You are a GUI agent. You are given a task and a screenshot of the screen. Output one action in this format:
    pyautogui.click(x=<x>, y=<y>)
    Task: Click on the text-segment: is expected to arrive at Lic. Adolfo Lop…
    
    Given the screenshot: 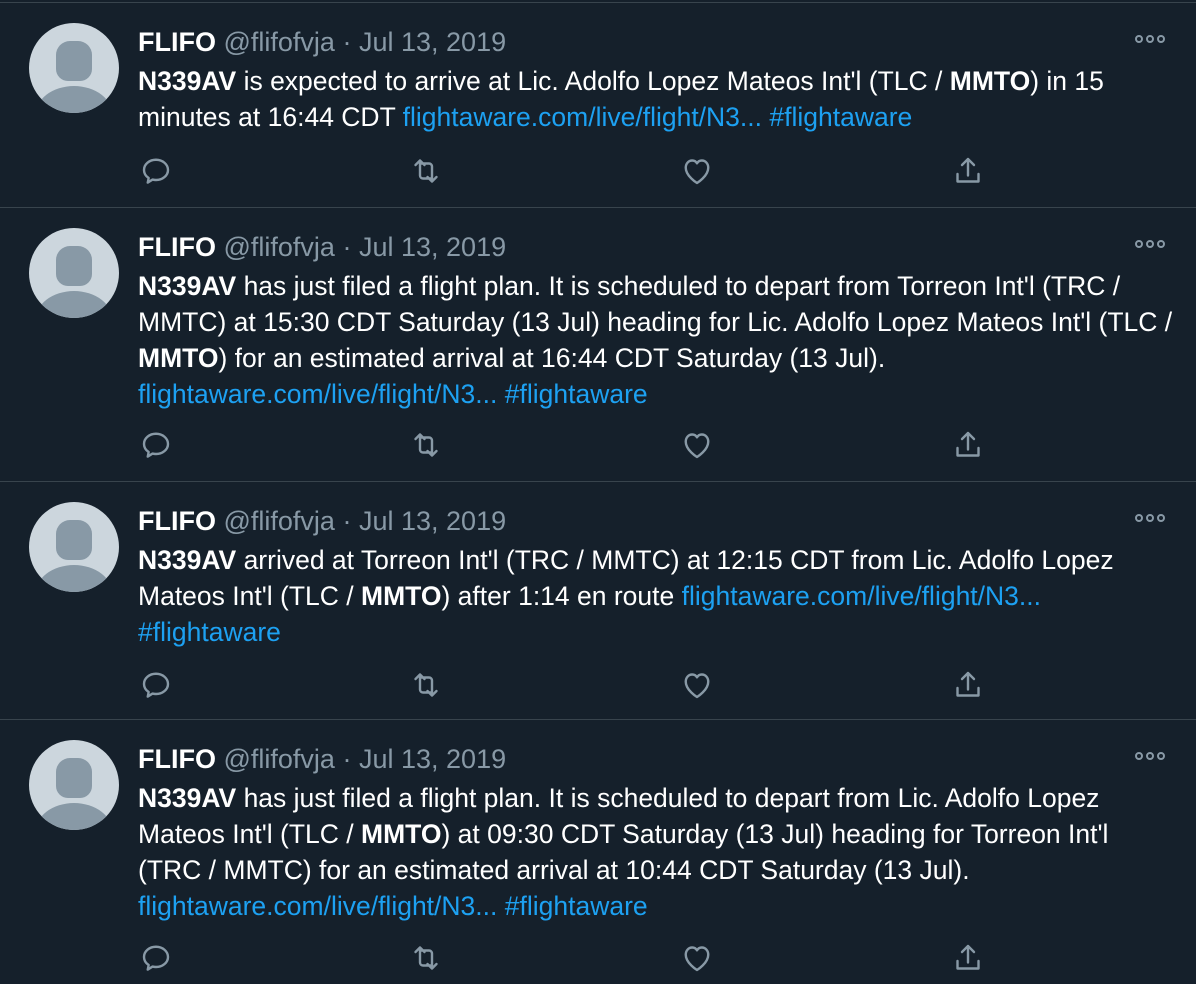 What is the action you would take?
    pyautogui.click(x=593, y=81)
    